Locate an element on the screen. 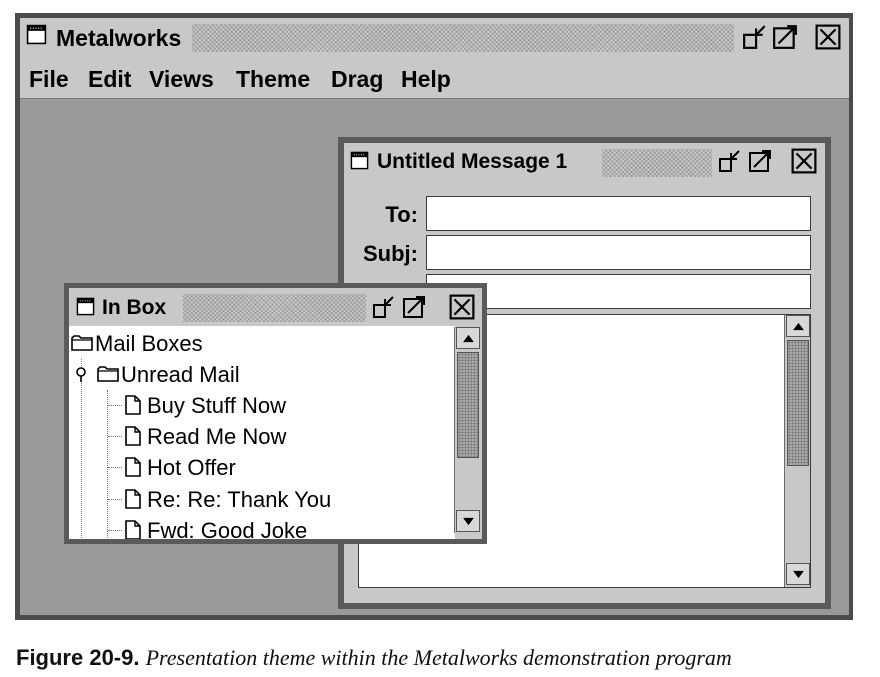 The image size is (880, 677). menu-bar: File Edit Views Theme Drag Help is located at coordinates (434, 79).